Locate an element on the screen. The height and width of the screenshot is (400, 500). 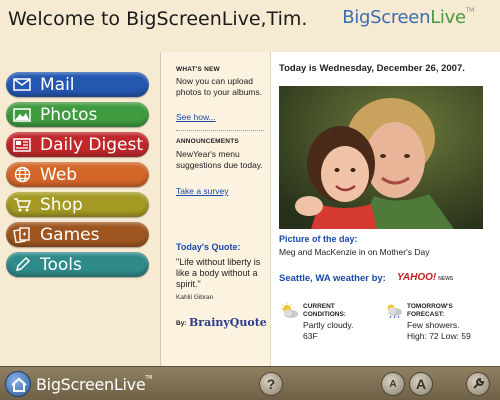
whats-new-title: WHAT'S NEW is located at coordinates (198, 69).